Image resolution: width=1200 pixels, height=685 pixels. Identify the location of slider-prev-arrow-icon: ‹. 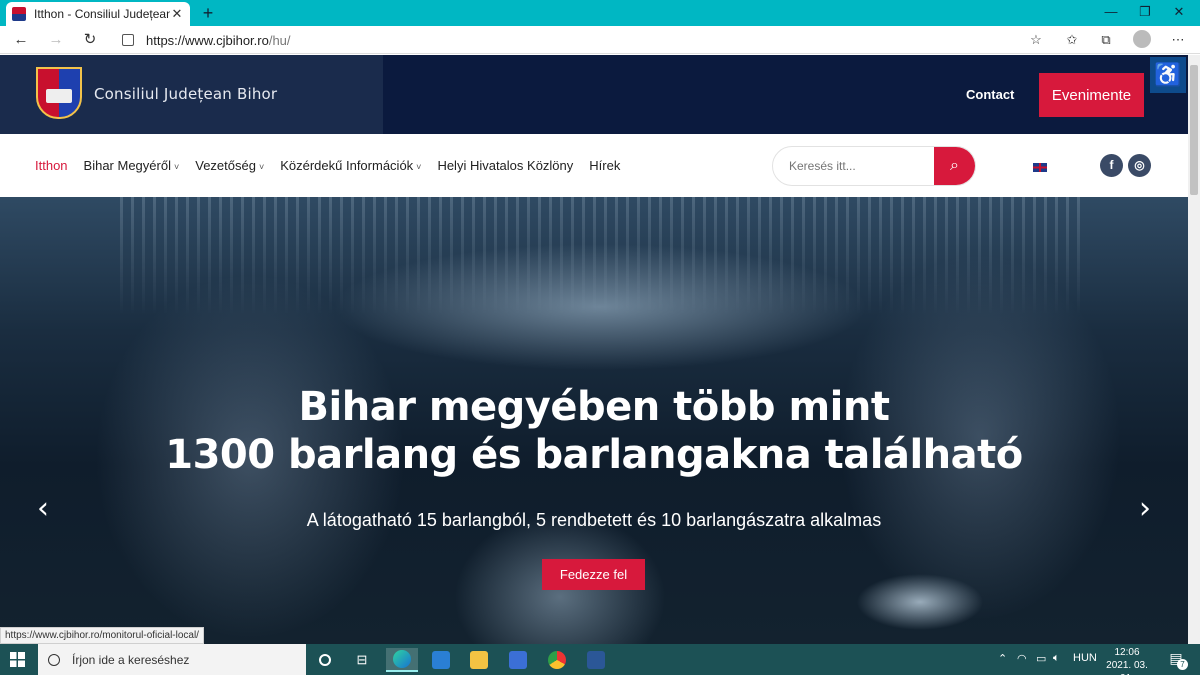
(43, 509).